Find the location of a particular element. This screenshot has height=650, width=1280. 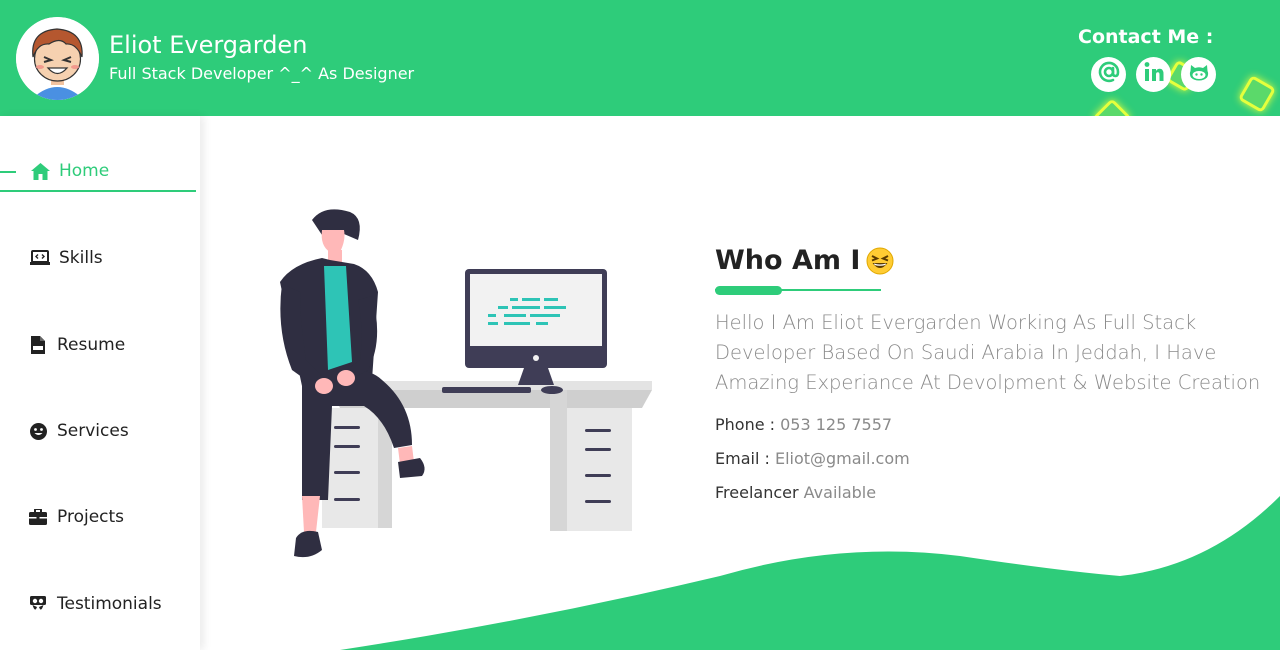

email-row: Email : Eliot@gmail.com is located at coordinates (812, 458).